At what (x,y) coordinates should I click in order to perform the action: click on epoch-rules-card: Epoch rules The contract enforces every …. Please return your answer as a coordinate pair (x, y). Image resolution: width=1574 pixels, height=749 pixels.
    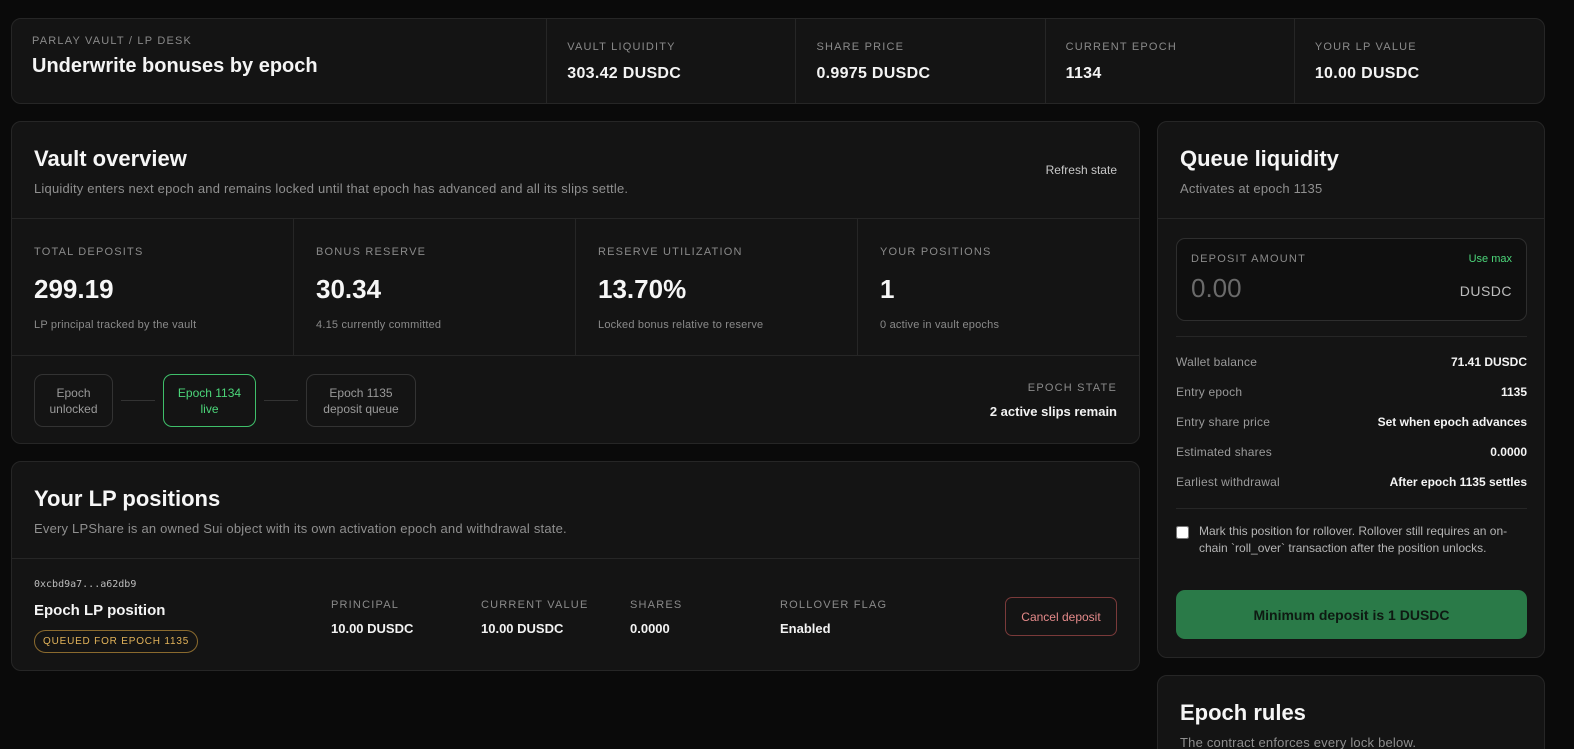
    Looking at the image, I should click on (1351, 712).